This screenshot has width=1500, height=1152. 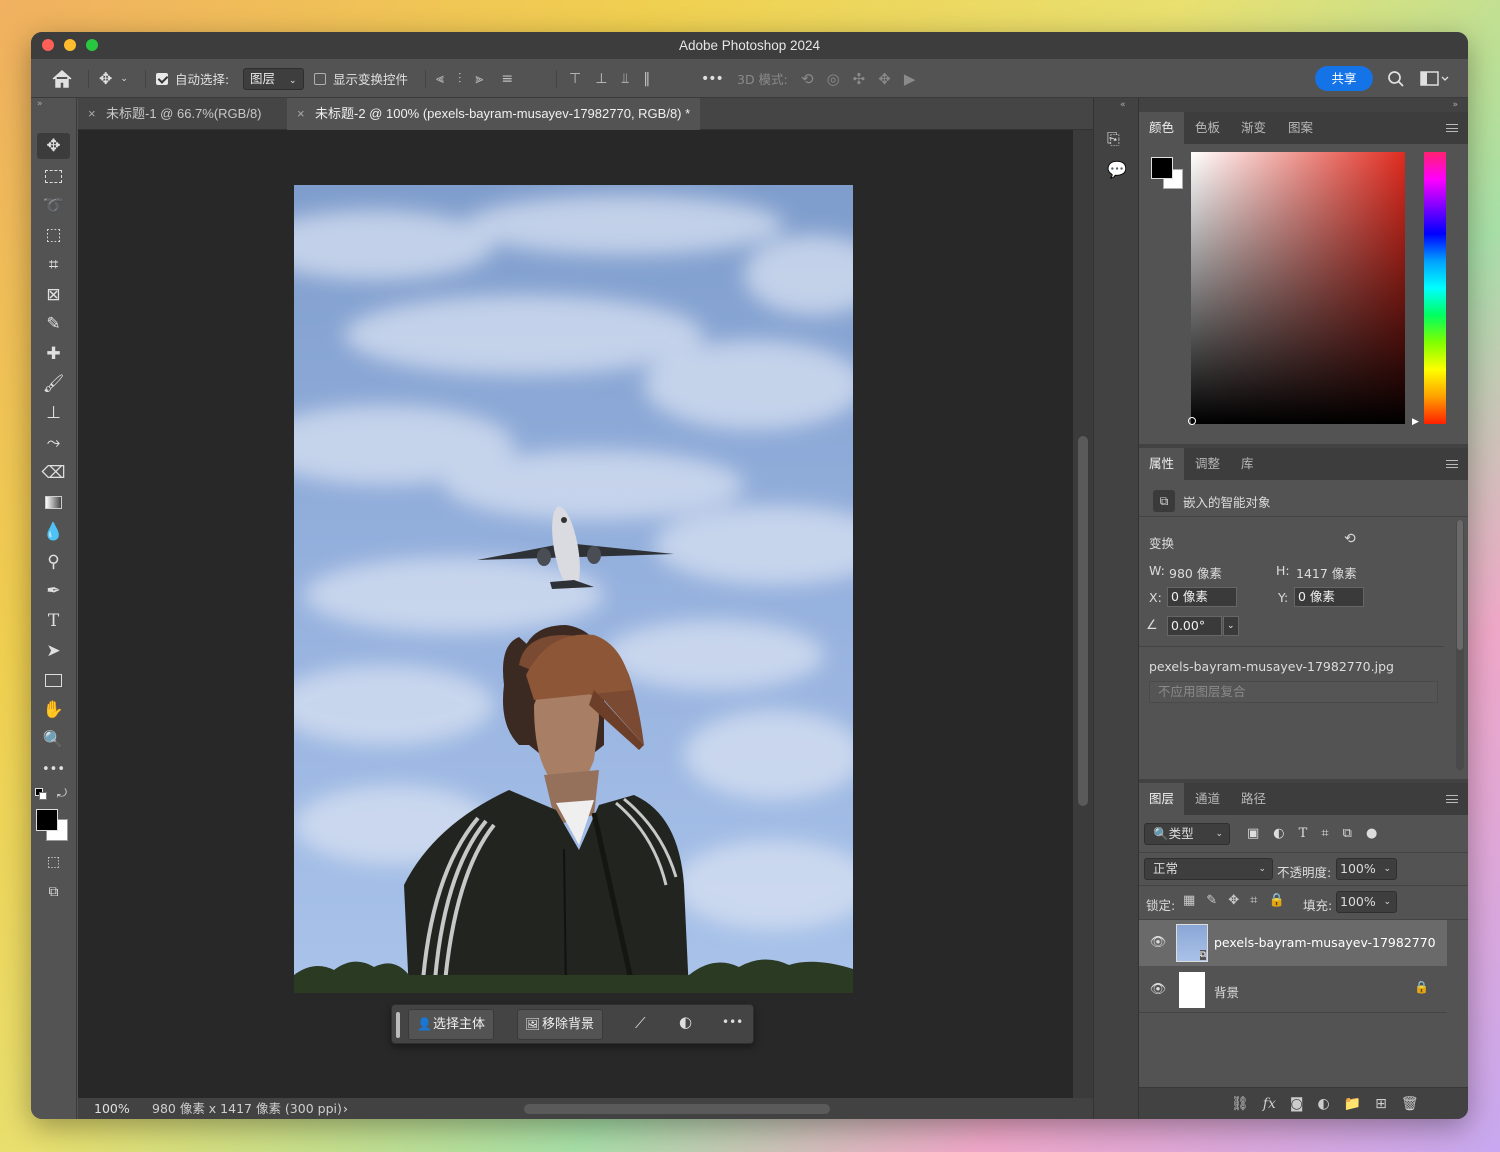 What do you see at coordinates (1410, 1104) in the screenshot?
I see `delete-layer-icon: 🗑` at bounding box center [1410, 1104].